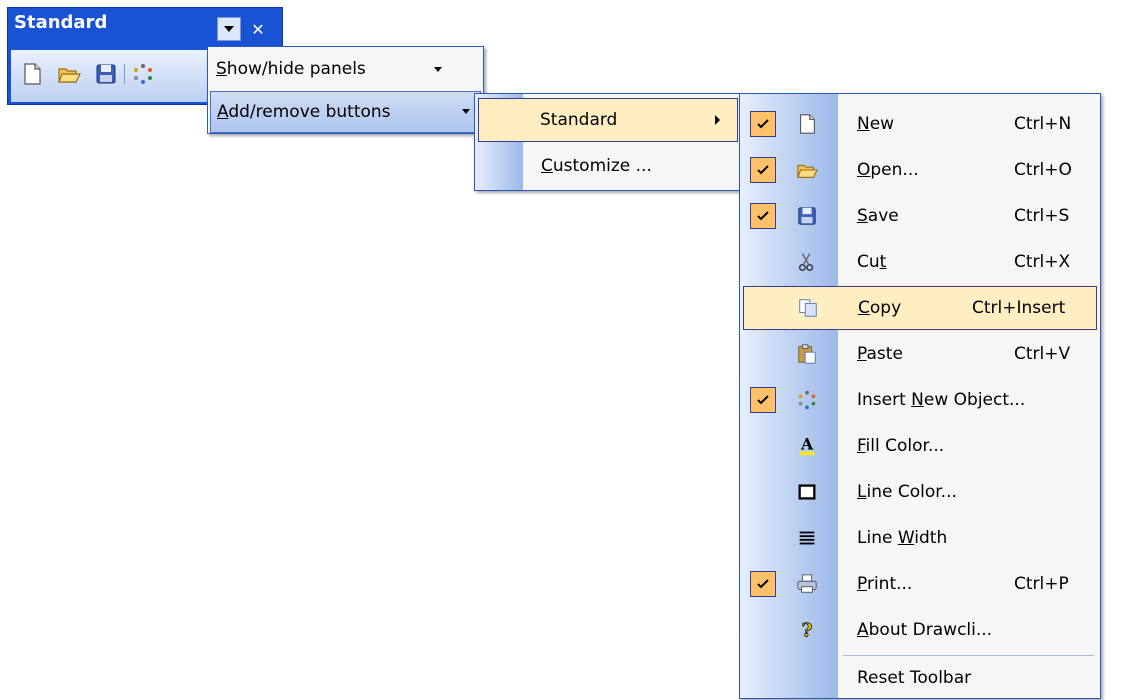 This screenshot has height=700, width=1129. What do you see at coordinates (1042, 216) in the screenshot?
I see `shortcut-label: Ctrl+S` at bounding box center [1042, 216].